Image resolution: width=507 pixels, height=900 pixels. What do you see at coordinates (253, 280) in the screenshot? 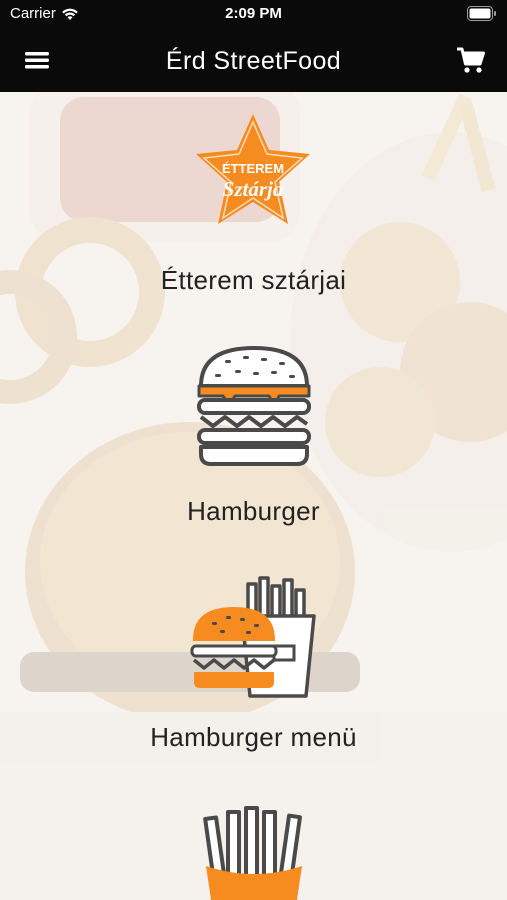
I see `category-label: Étterem sztárjai` at bounding box center [253, 280].